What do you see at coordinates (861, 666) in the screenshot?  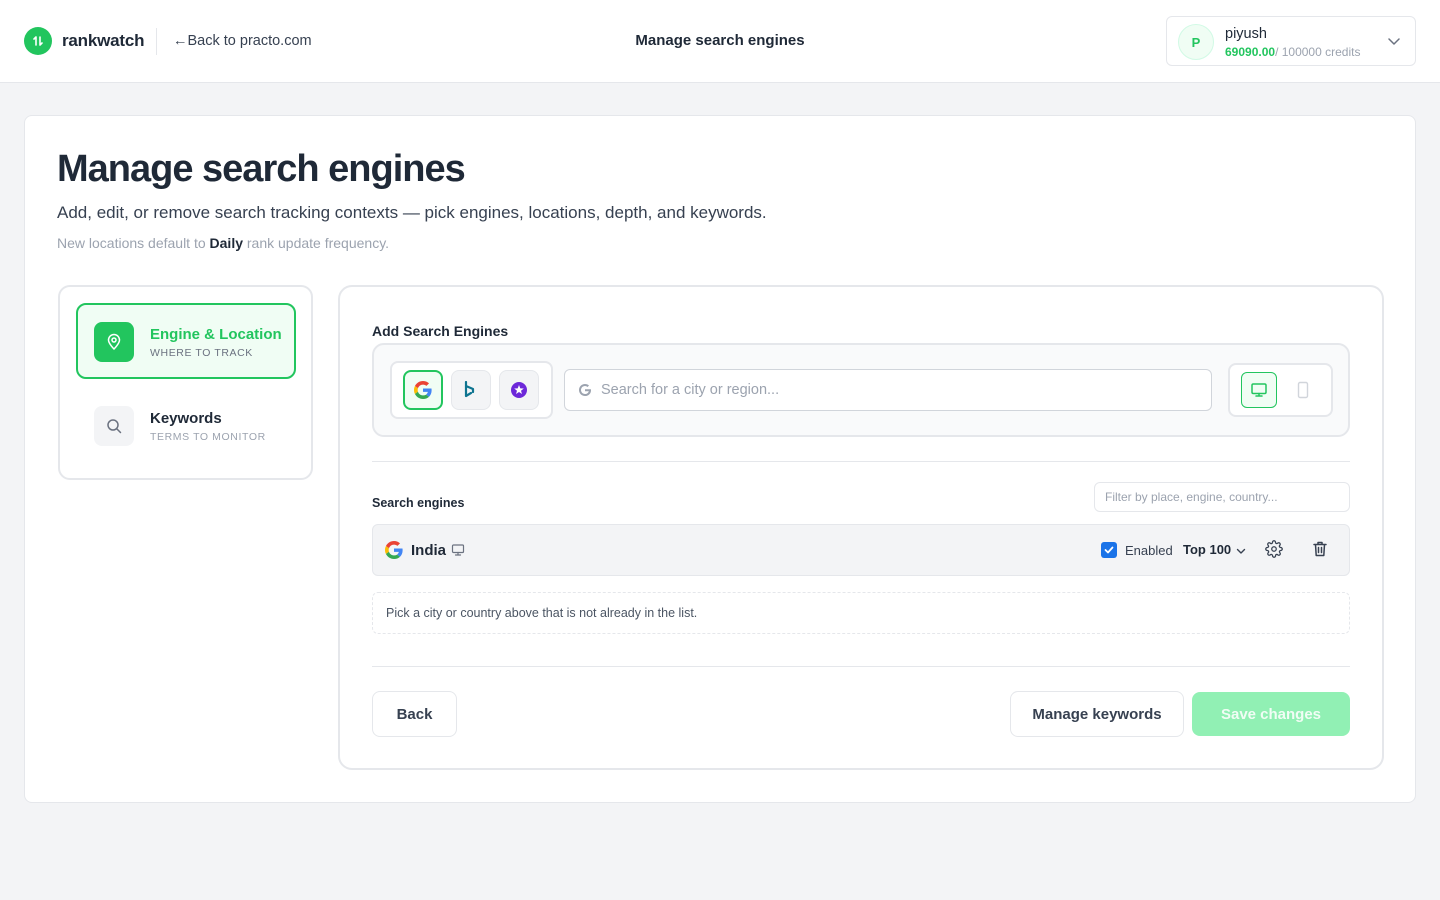 I see `footer-divider` at bounding box center [861, 666].